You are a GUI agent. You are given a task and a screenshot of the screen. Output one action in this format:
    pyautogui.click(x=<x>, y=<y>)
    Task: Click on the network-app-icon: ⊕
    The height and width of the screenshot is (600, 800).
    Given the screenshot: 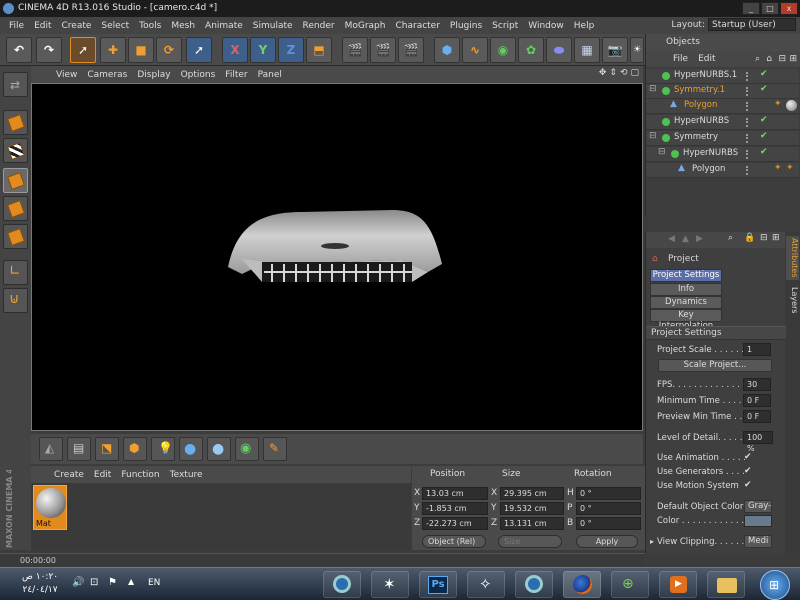 What is the action you would take?
    pyautogui.click(x=630, y=584)
    